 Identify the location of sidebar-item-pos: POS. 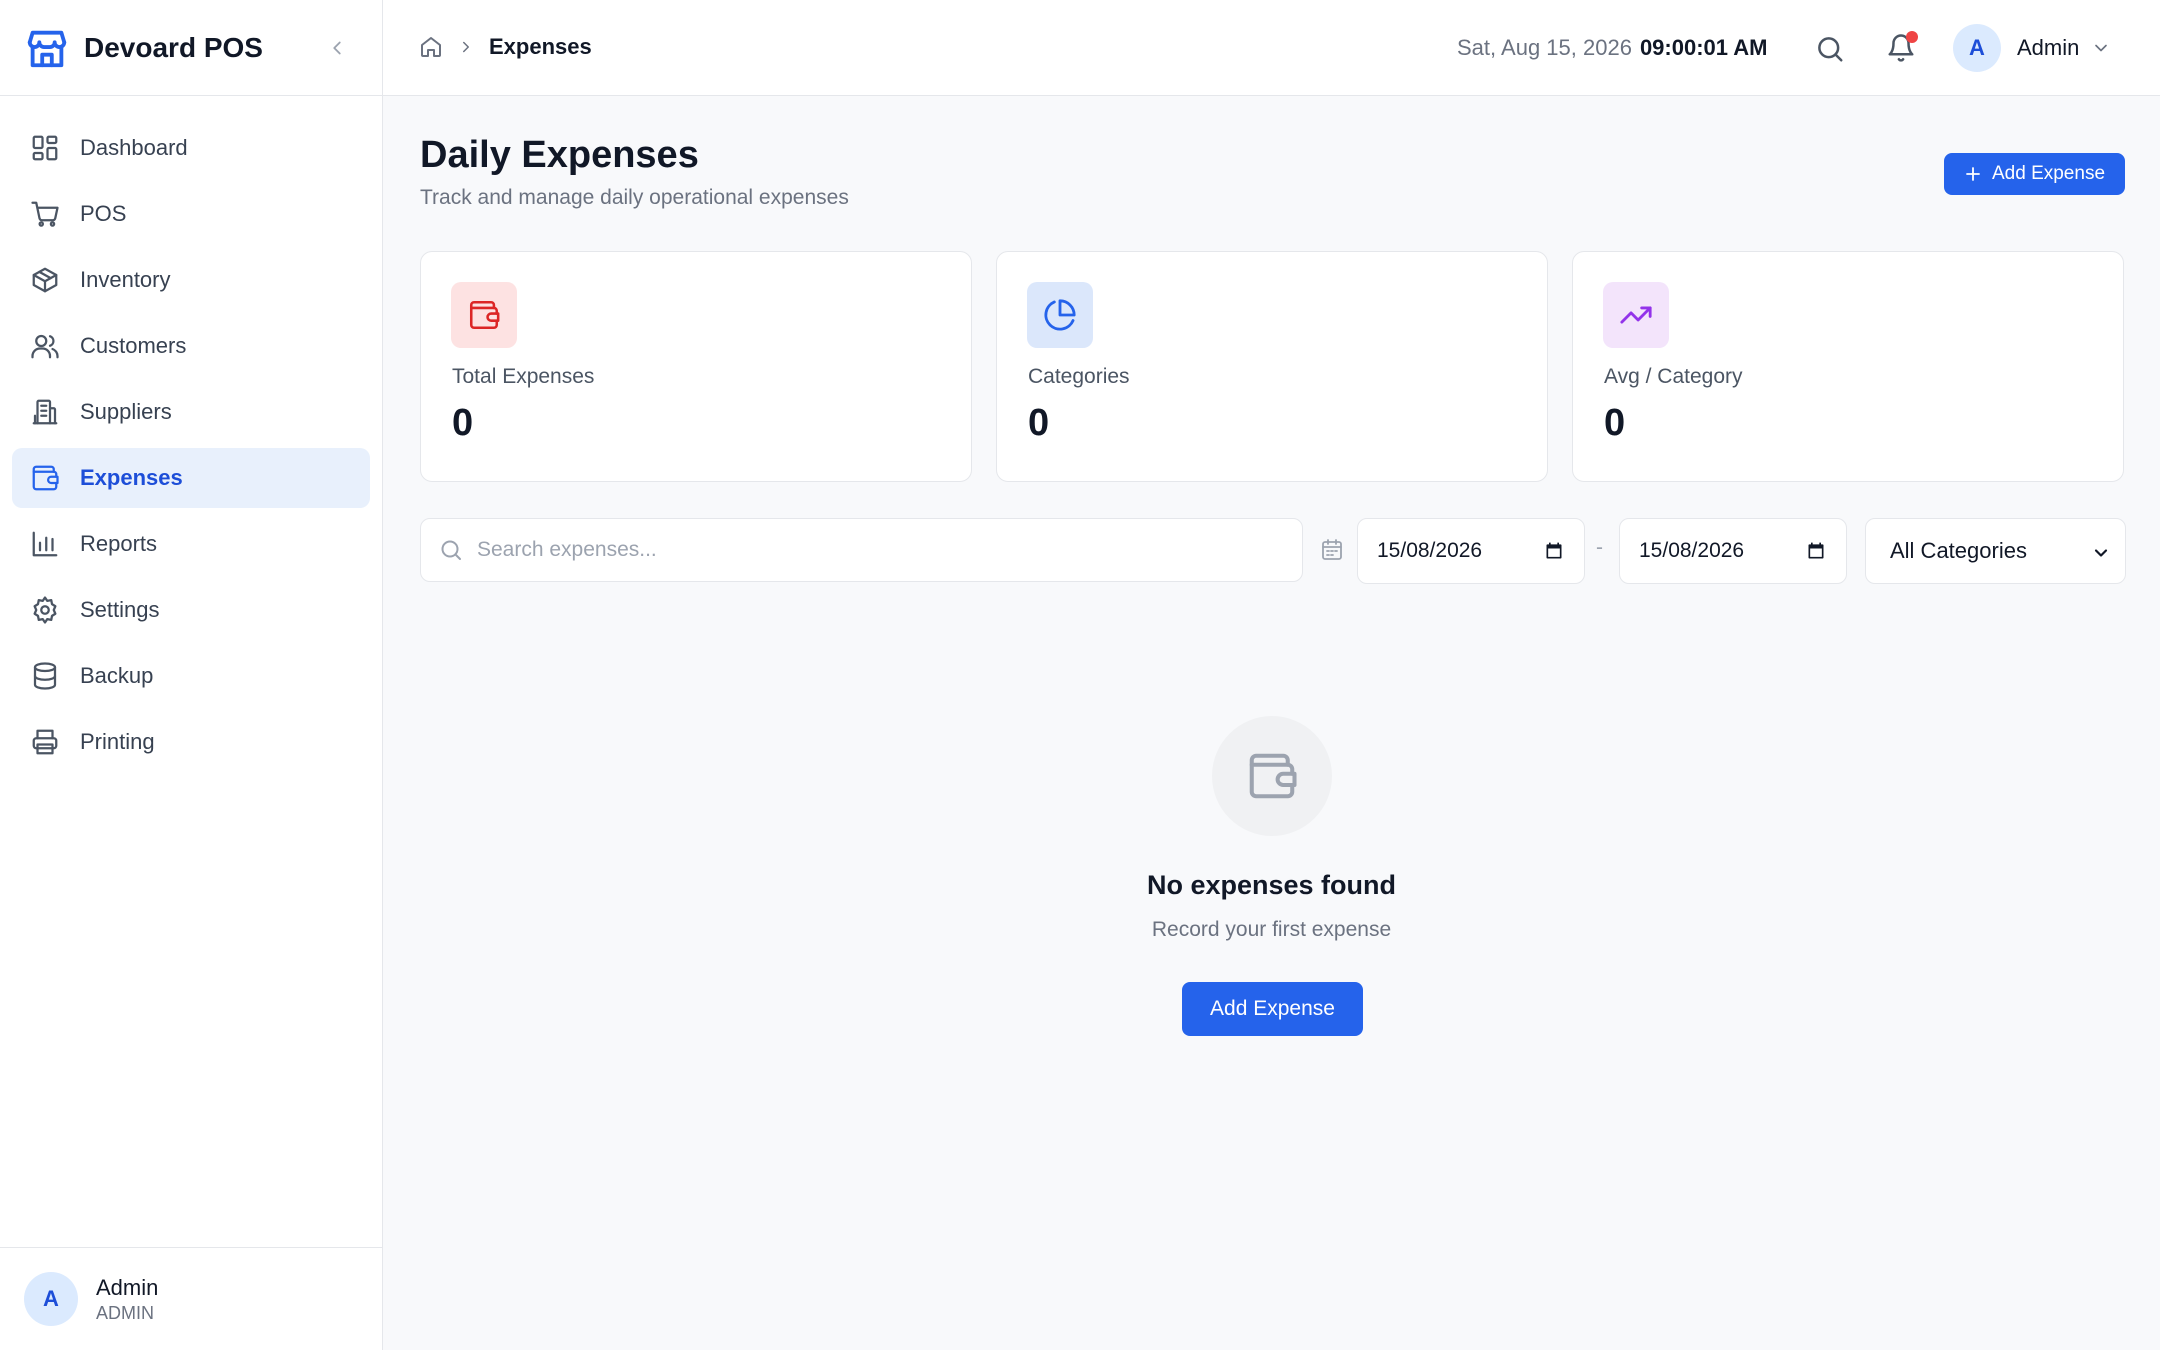
(191, 214).